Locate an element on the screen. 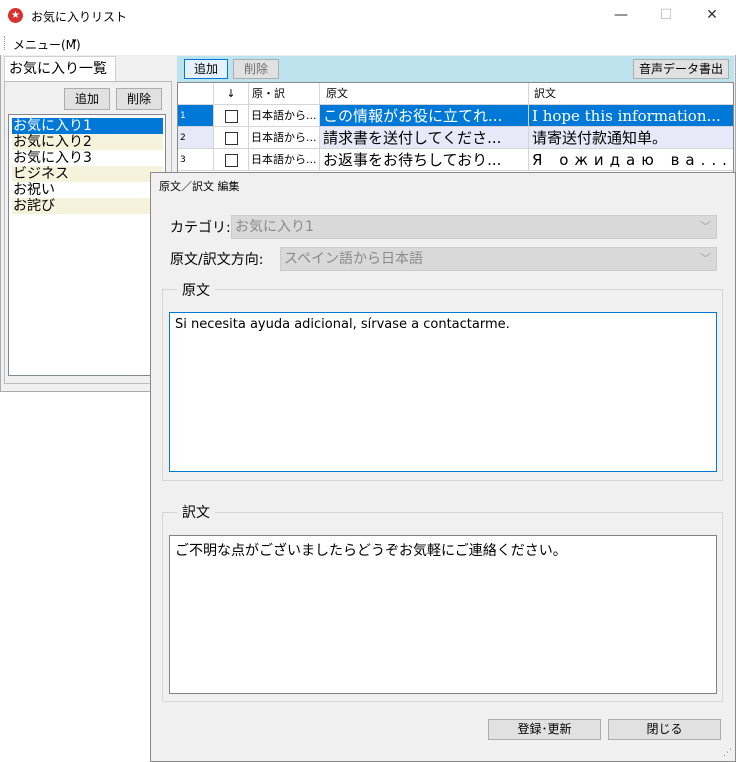  column-header-check: ↓ is located at coordinates (231, 94).